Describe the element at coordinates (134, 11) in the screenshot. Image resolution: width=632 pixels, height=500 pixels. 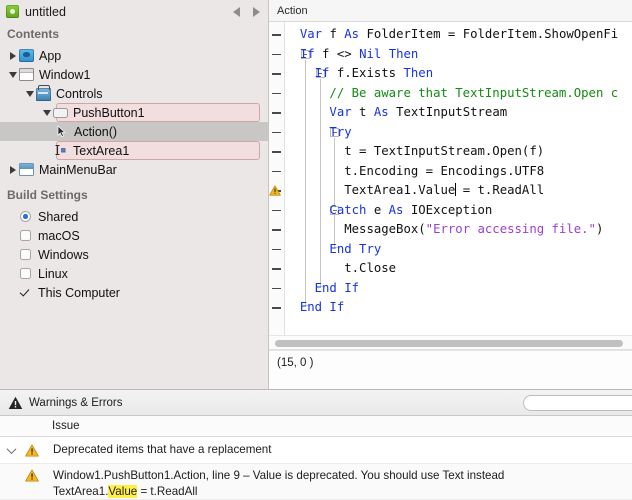
I see `navigator-header: untitled` at that location.